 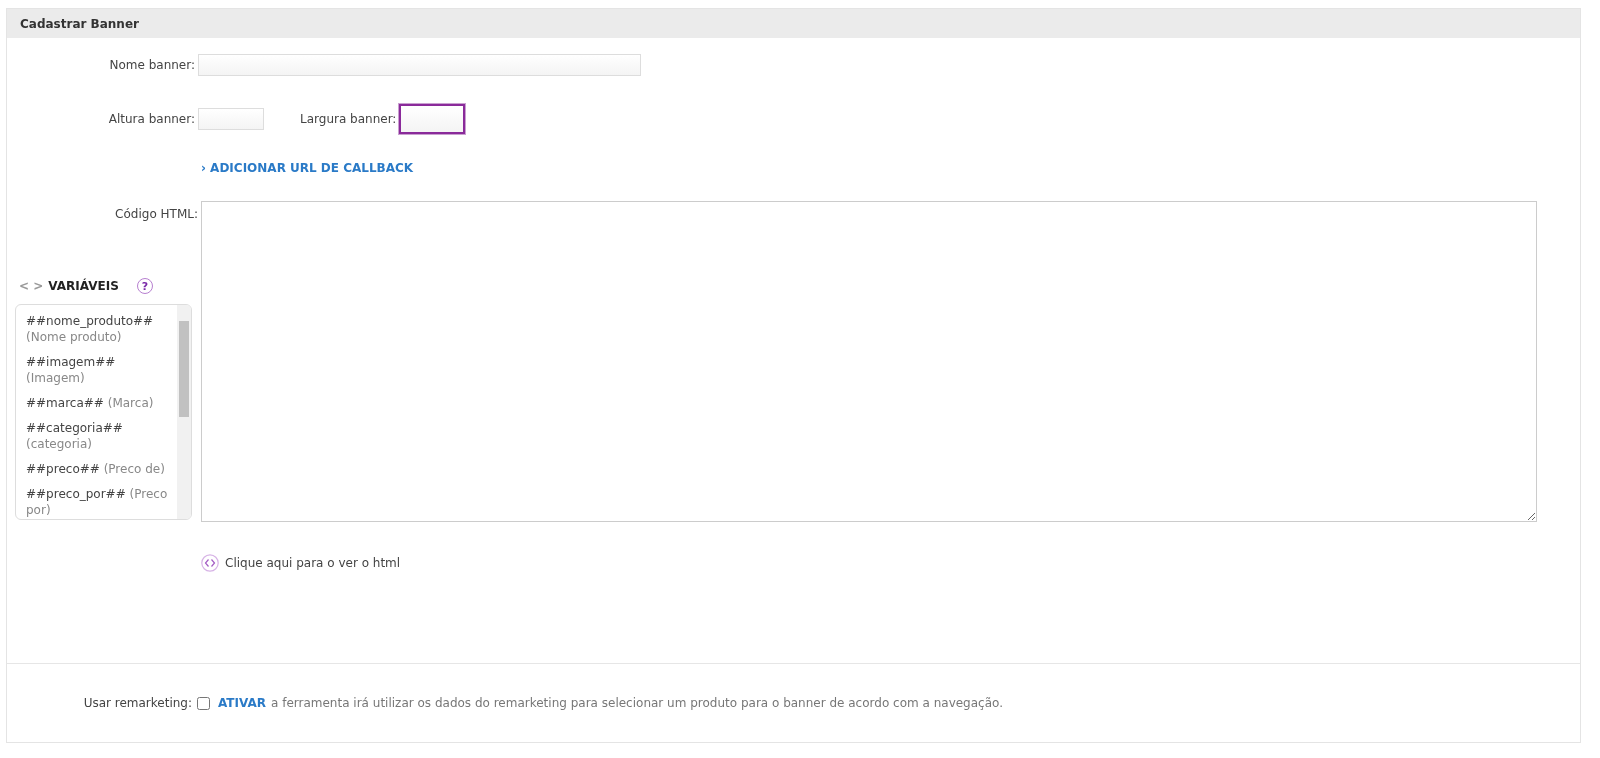 What do you see at coordinates (83, 286) in the screenshot?
I see `variables-title: VARIÁVEIS` at bounding box center [83, 286].